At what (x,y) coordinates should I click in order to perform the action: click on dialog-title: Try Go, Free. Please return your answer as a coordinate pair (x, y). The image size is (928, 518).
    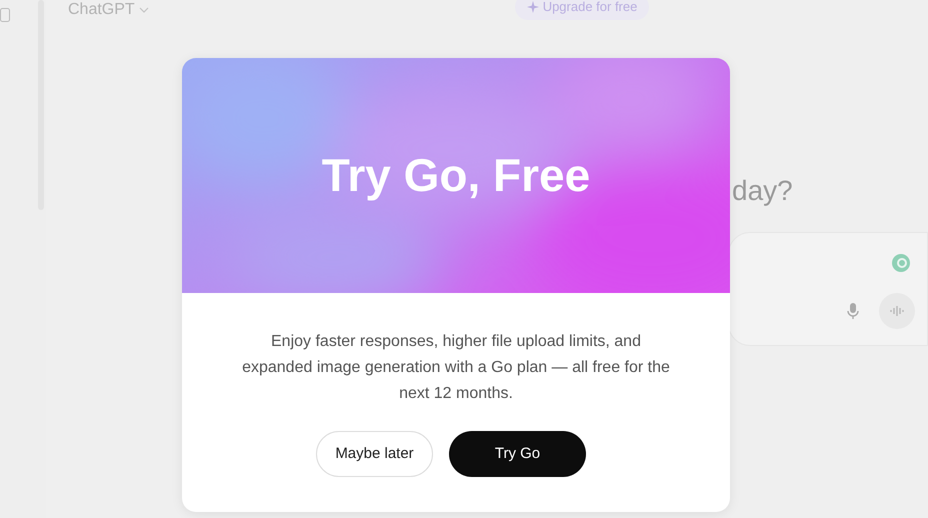
    Looking at the image, I should click on (456, 175).